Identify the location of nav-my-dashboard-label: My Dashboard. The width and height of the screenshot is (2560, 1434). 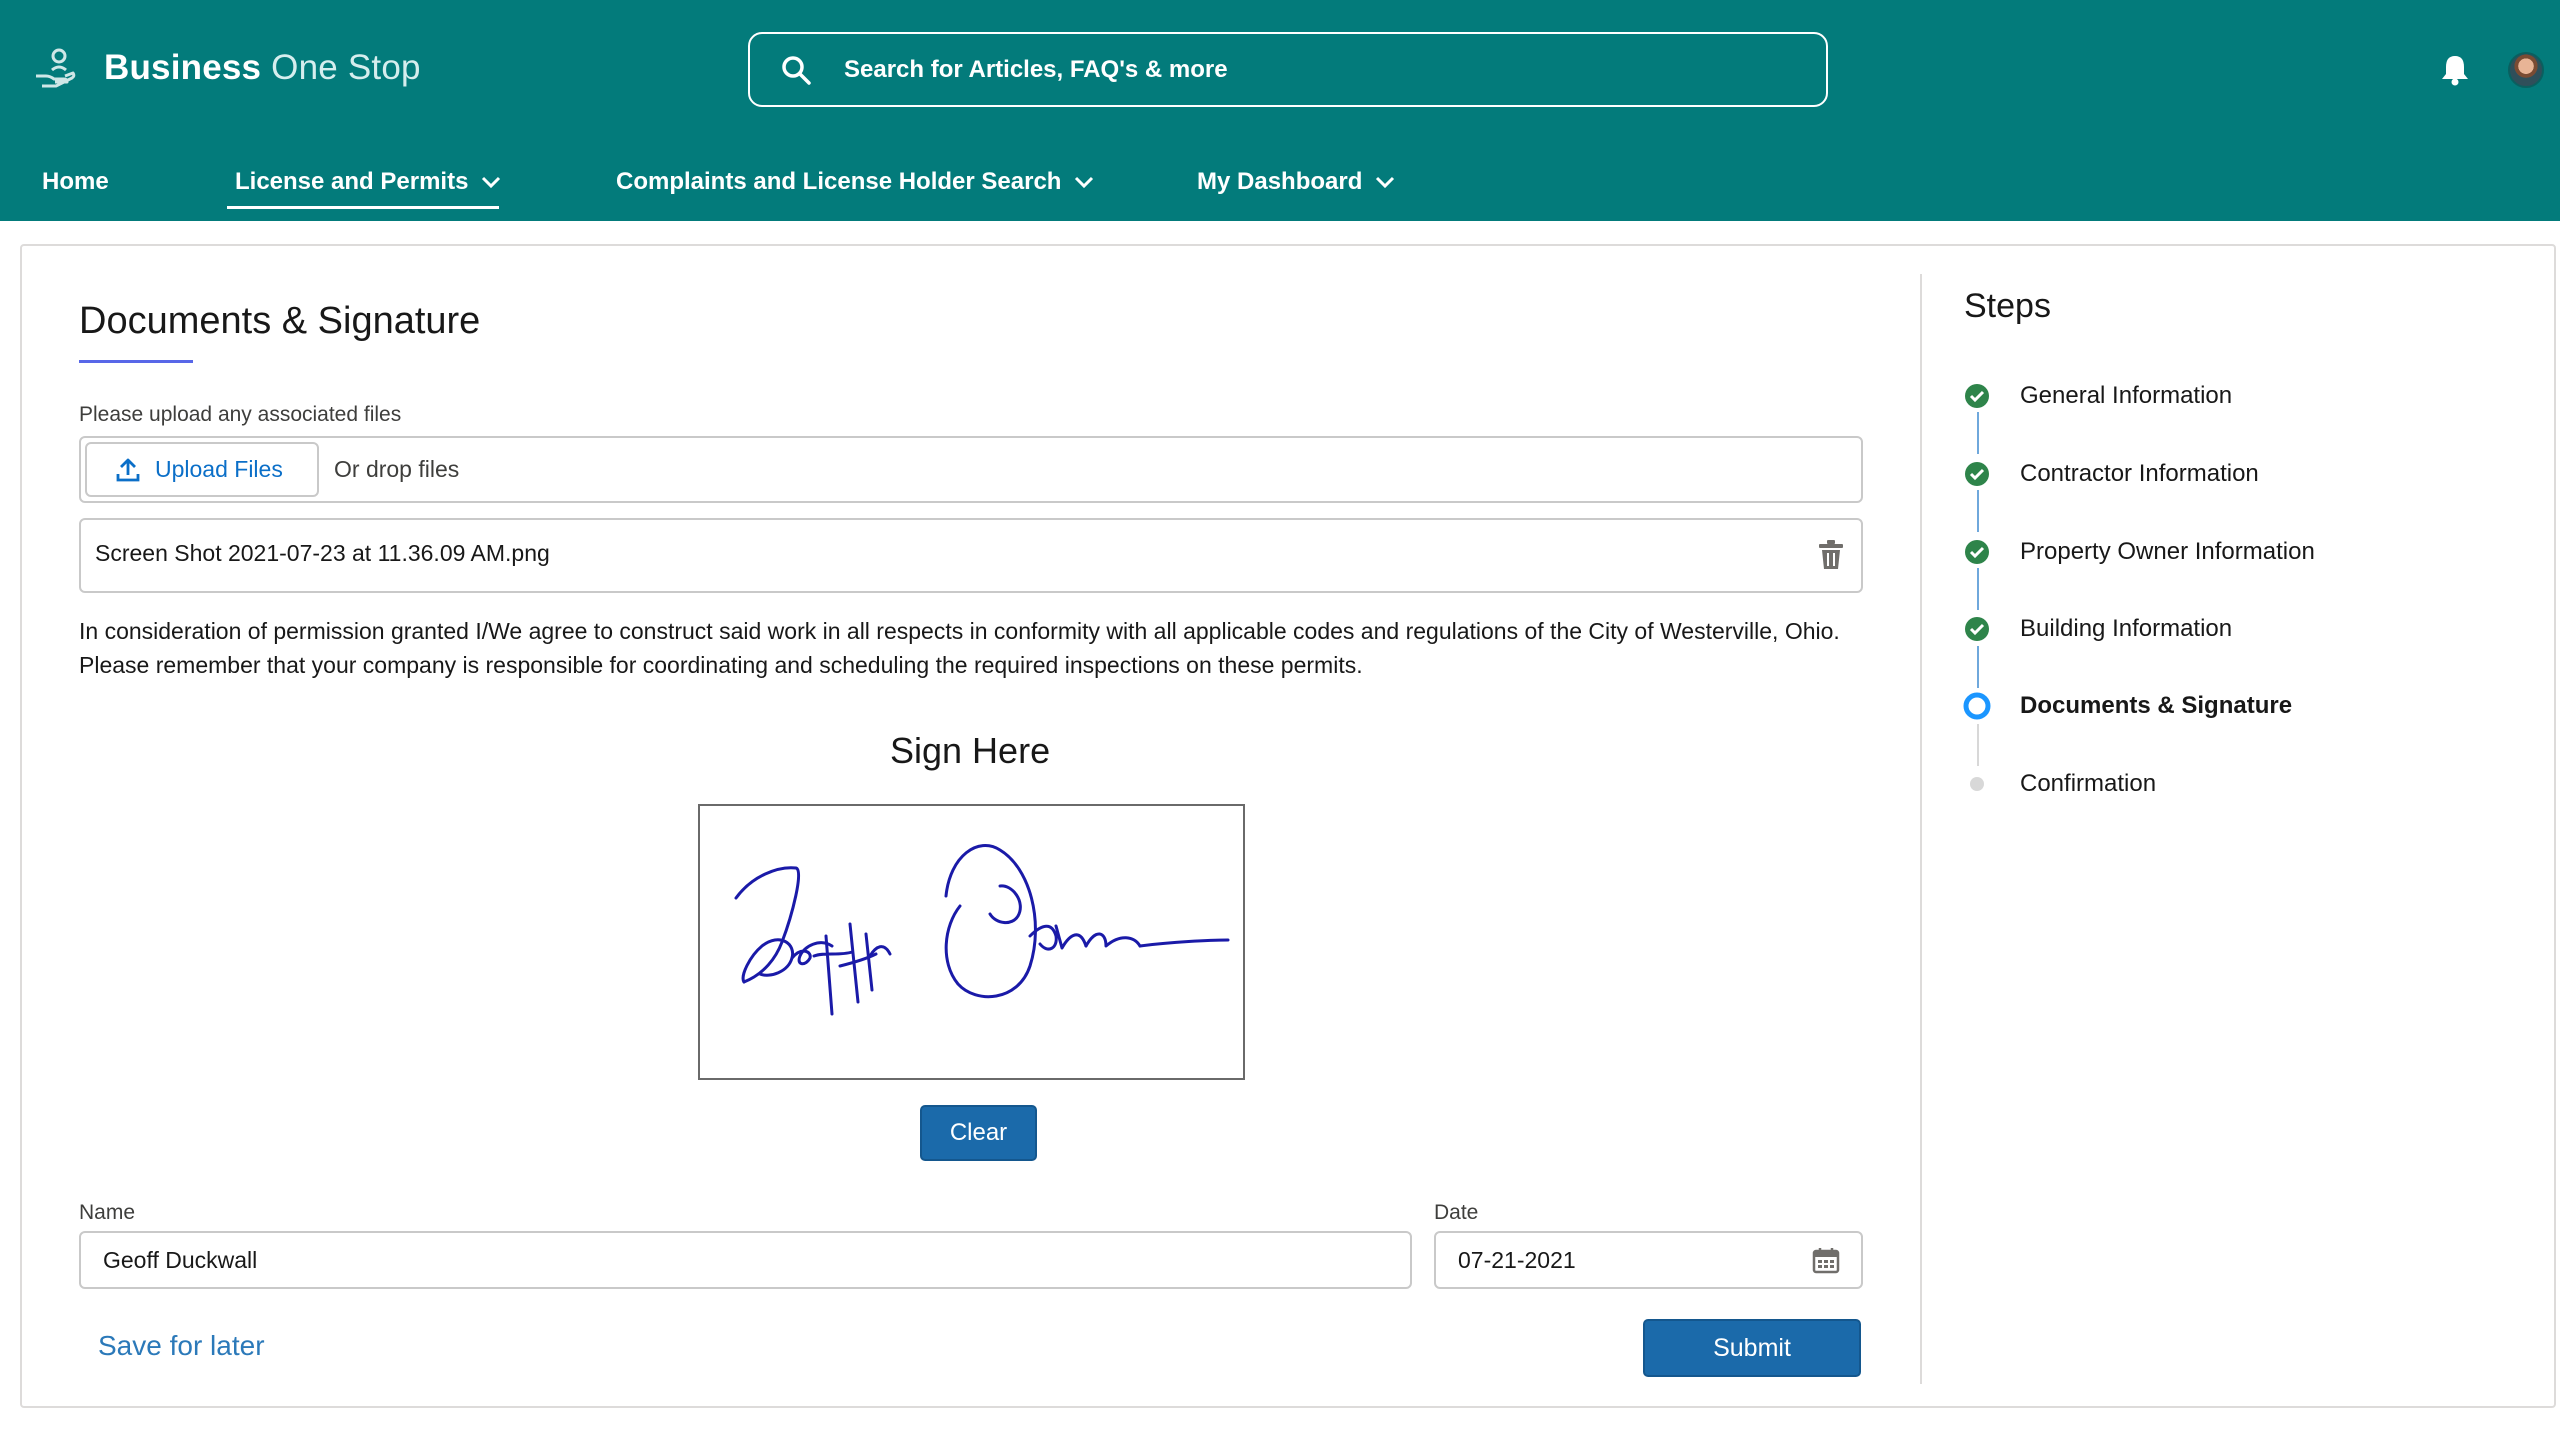
(1280, 181).